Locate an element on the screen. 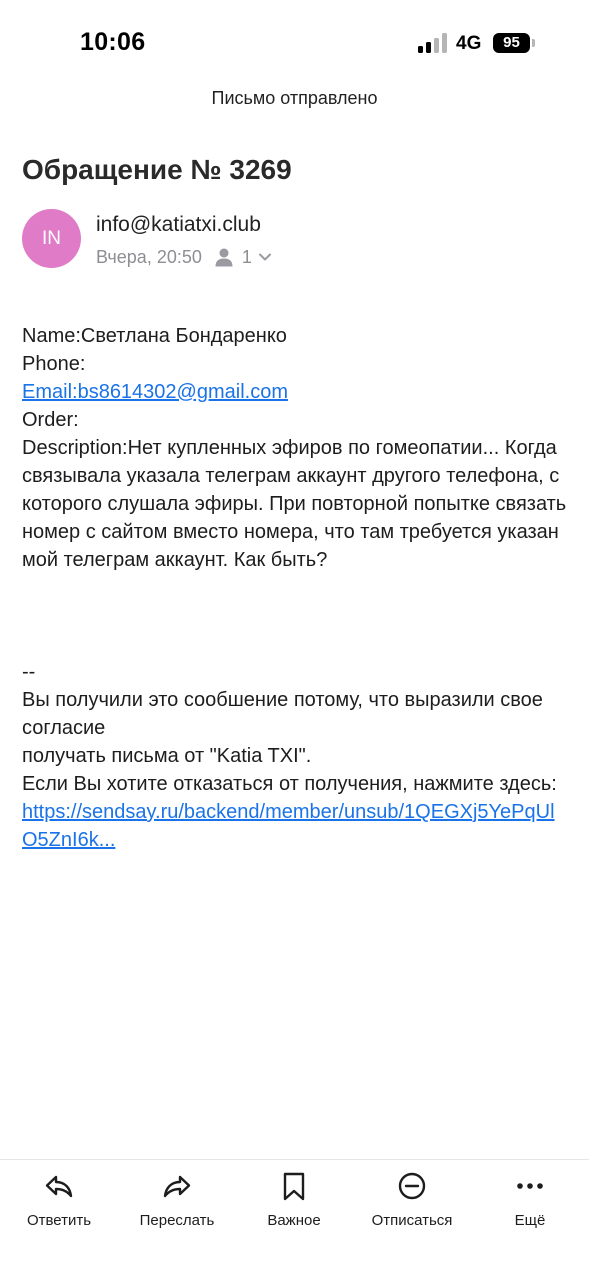 The image size is (589, 1281). body-email-link: Email:bs8614302@gmail.com is located at coordinates (155, 392).